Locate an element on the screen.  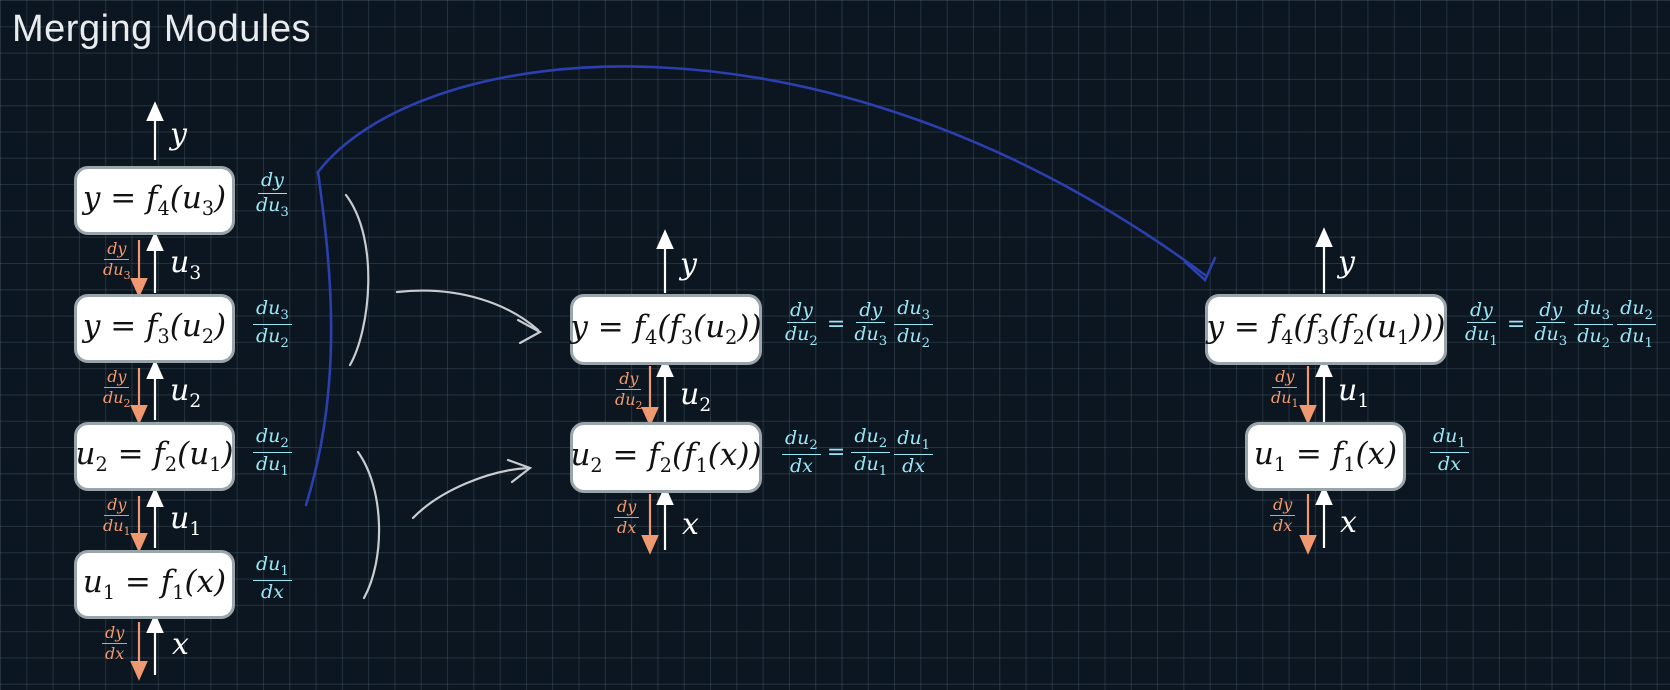
local-deriv-du3-du2: du3 du2 is located at coordinates (272, 324).